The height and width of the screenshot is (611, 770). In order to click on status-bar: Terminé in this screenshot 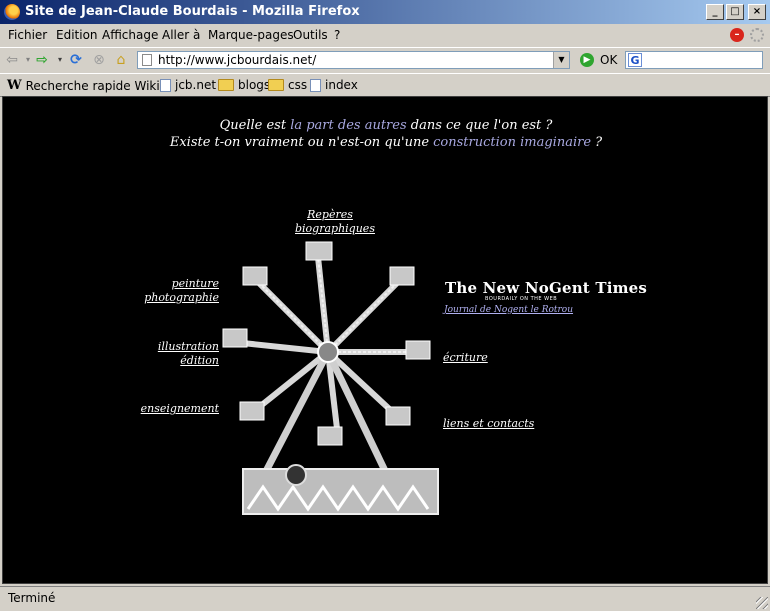, I will do `click(385, 598)`.